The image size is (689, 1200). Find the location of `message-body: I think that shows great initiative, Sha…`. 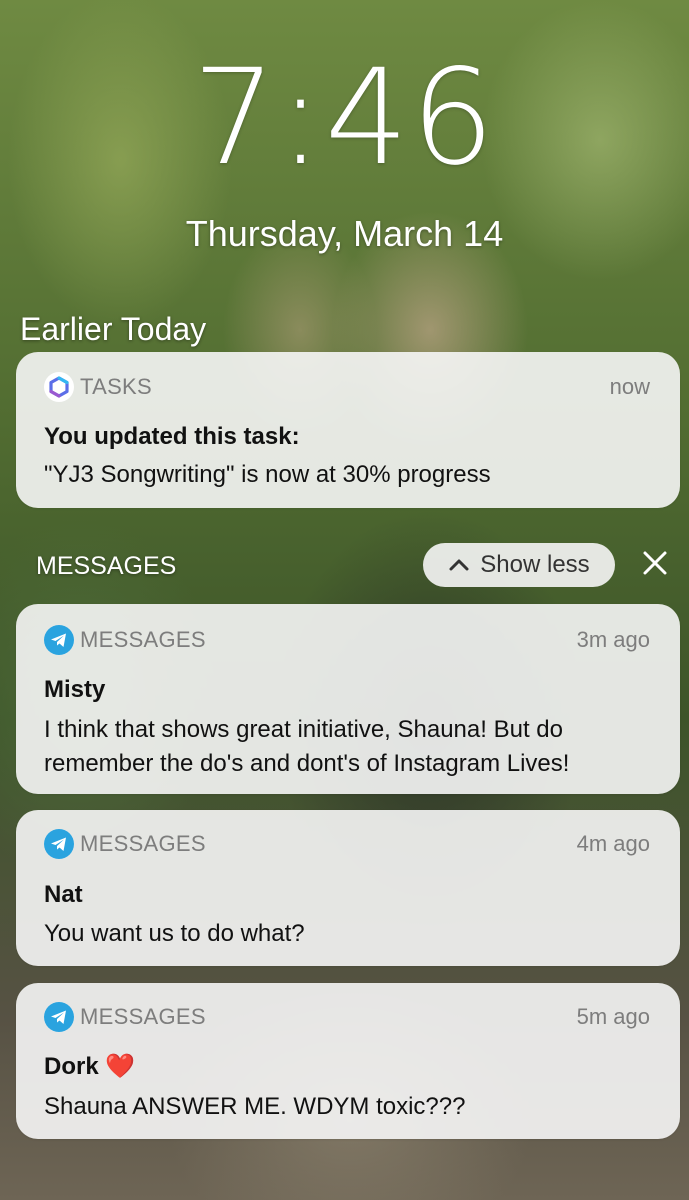

message-body: I think that shows great initiative, Sha… is located at coordinates (307, 746).